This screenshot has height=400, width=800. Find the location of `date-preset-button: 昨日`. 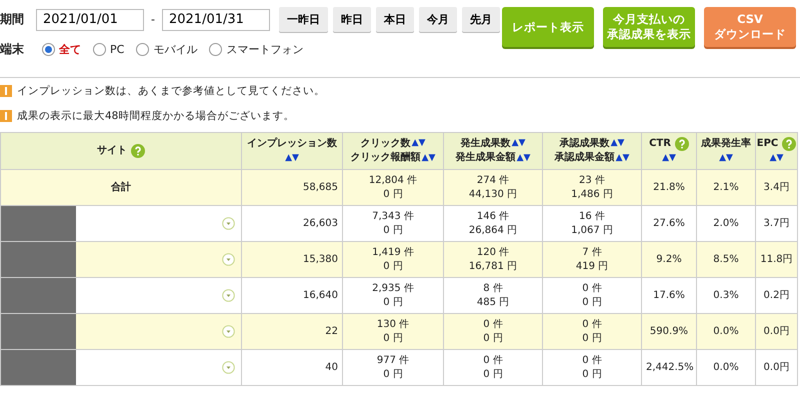

date-preset-button: 昨日 is located at coordinates (351, 19).